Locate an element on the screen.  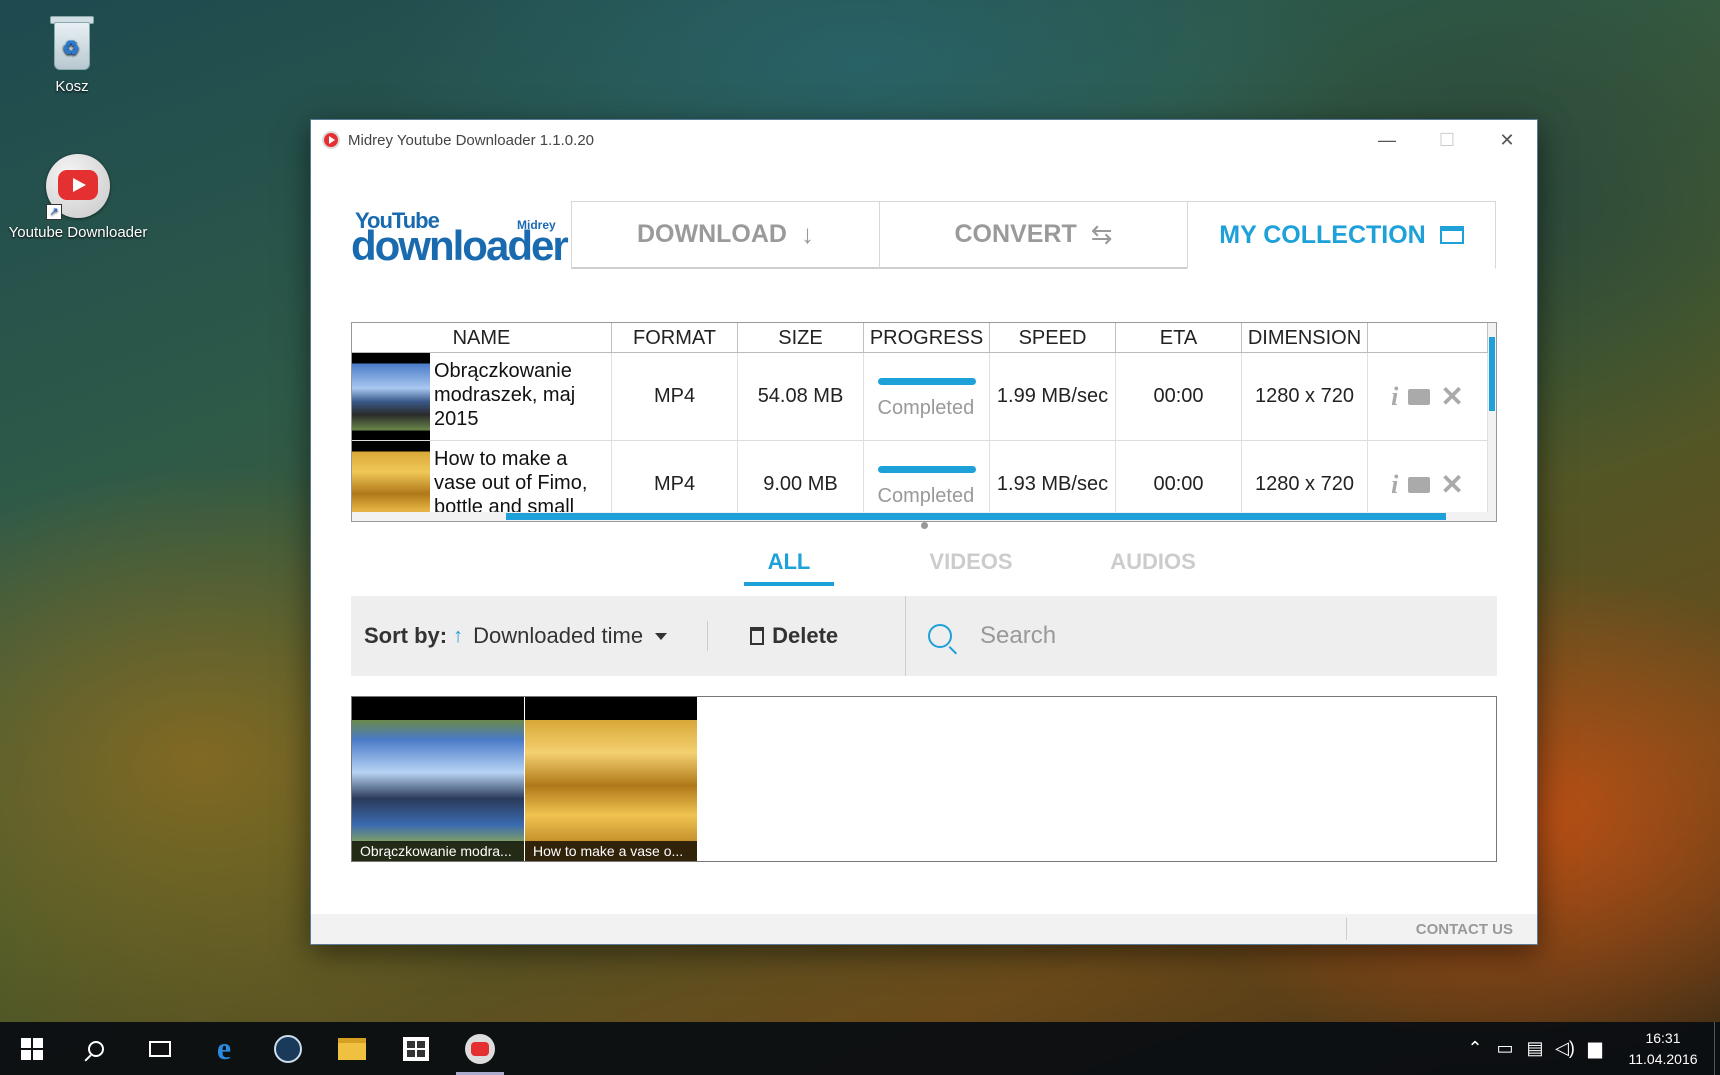
vertical-scrollbar is located at coordinates (1492, 422).